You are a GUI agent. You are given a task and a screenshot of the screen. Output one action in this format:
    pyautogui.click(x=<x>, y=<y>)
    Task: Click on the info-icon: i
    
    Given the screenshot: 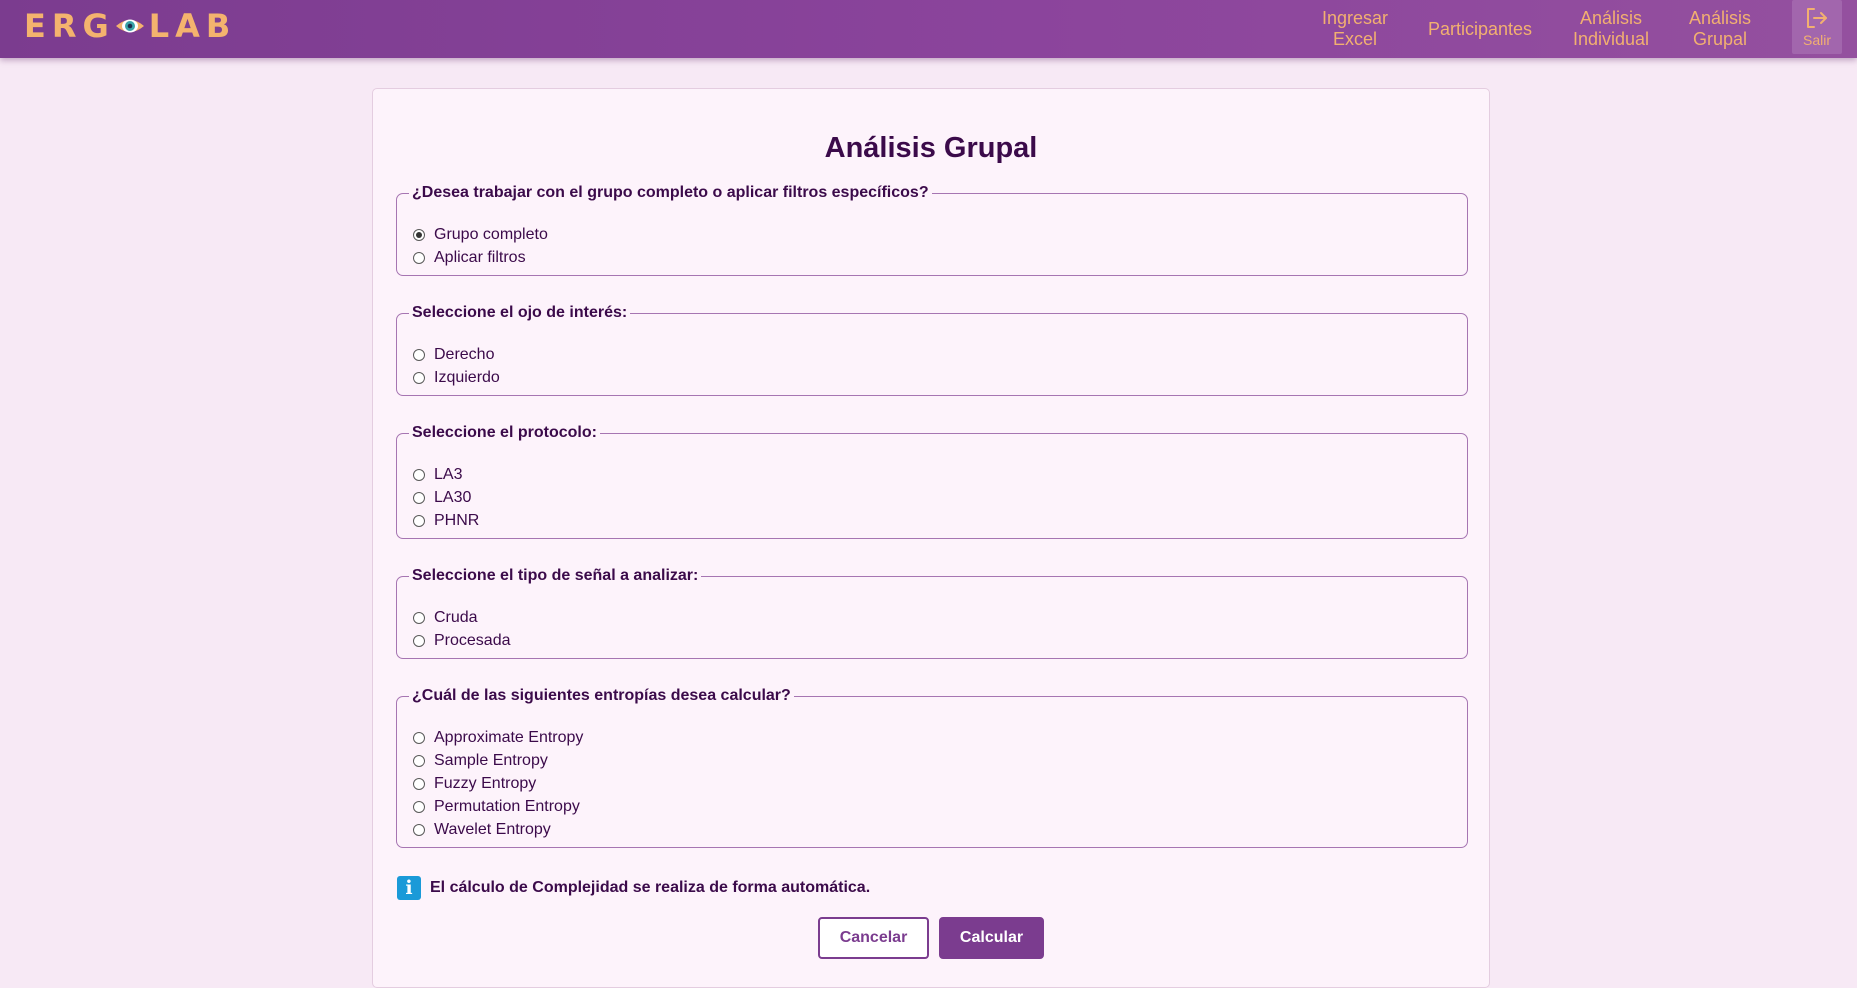 What is the action you would take?
    pyautogui.click(x=409, y=888)
    